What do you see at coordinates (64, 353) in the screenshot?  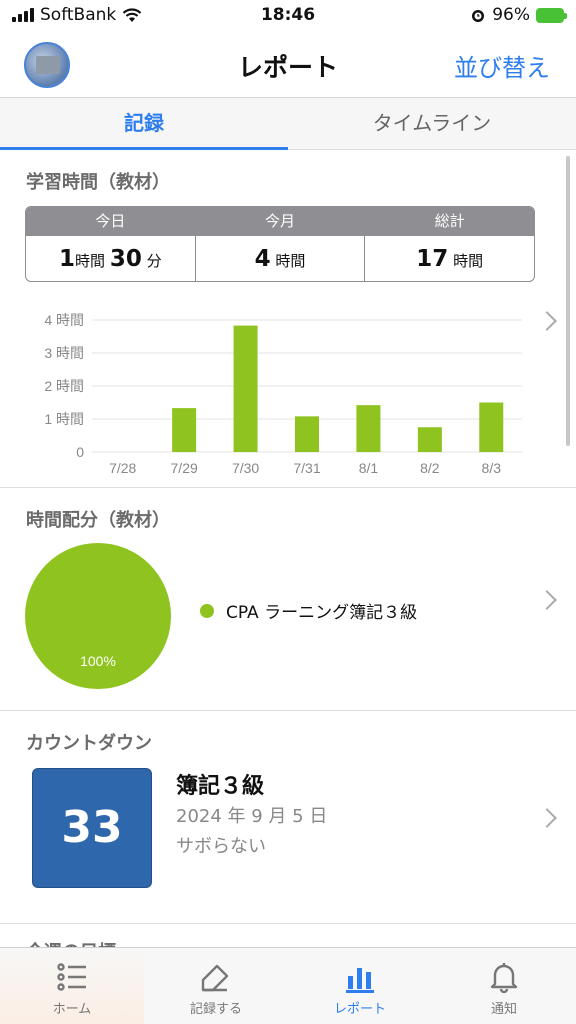 I see `y-tick-label: 3 時間` at bounding box center [64, 353].